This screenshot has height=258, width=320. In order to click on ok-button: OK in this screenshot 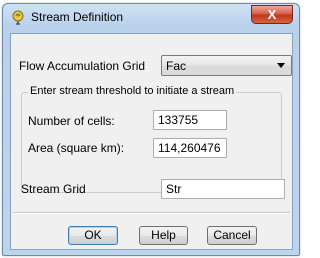, I will do `click(93, 235)`.